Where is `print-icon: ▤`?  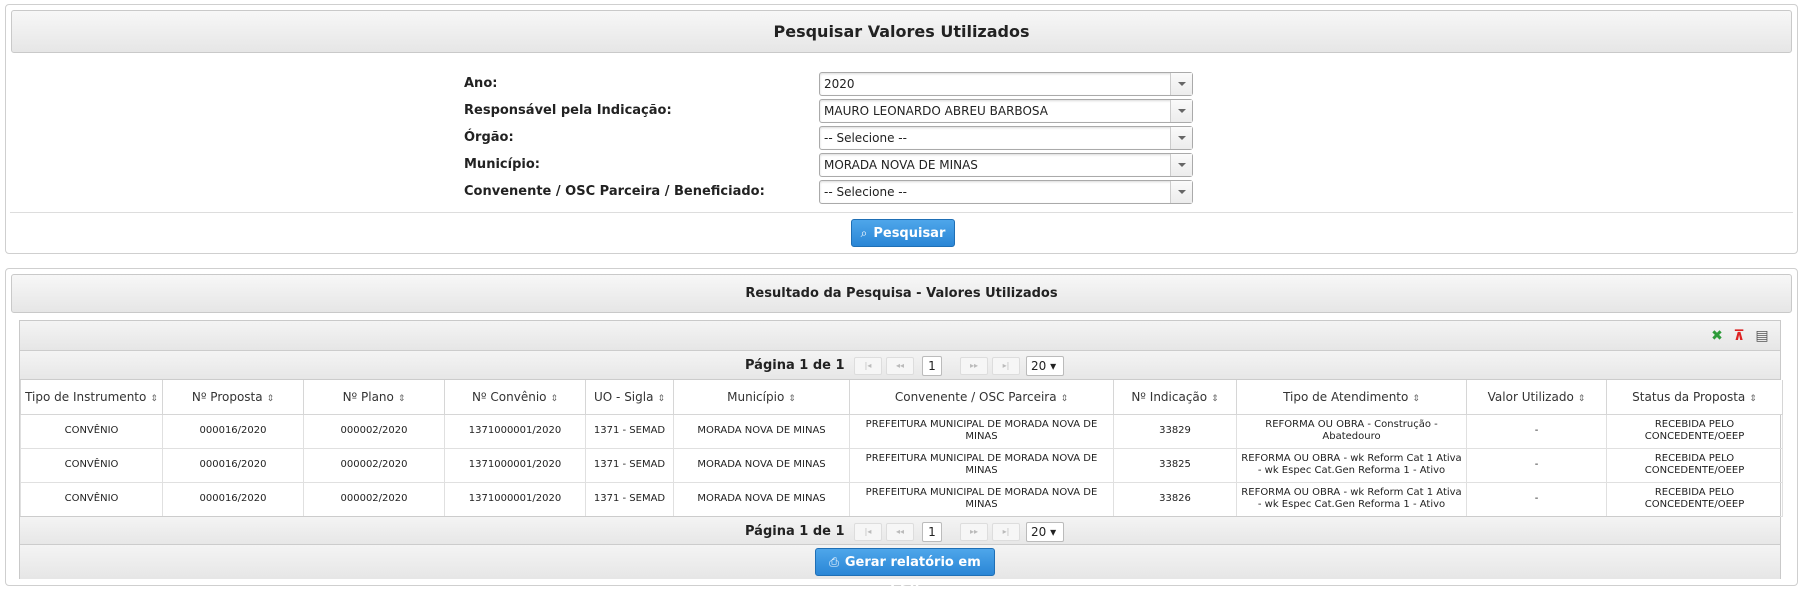 print-icon: ▤ is located at coordinates (1762, 336).